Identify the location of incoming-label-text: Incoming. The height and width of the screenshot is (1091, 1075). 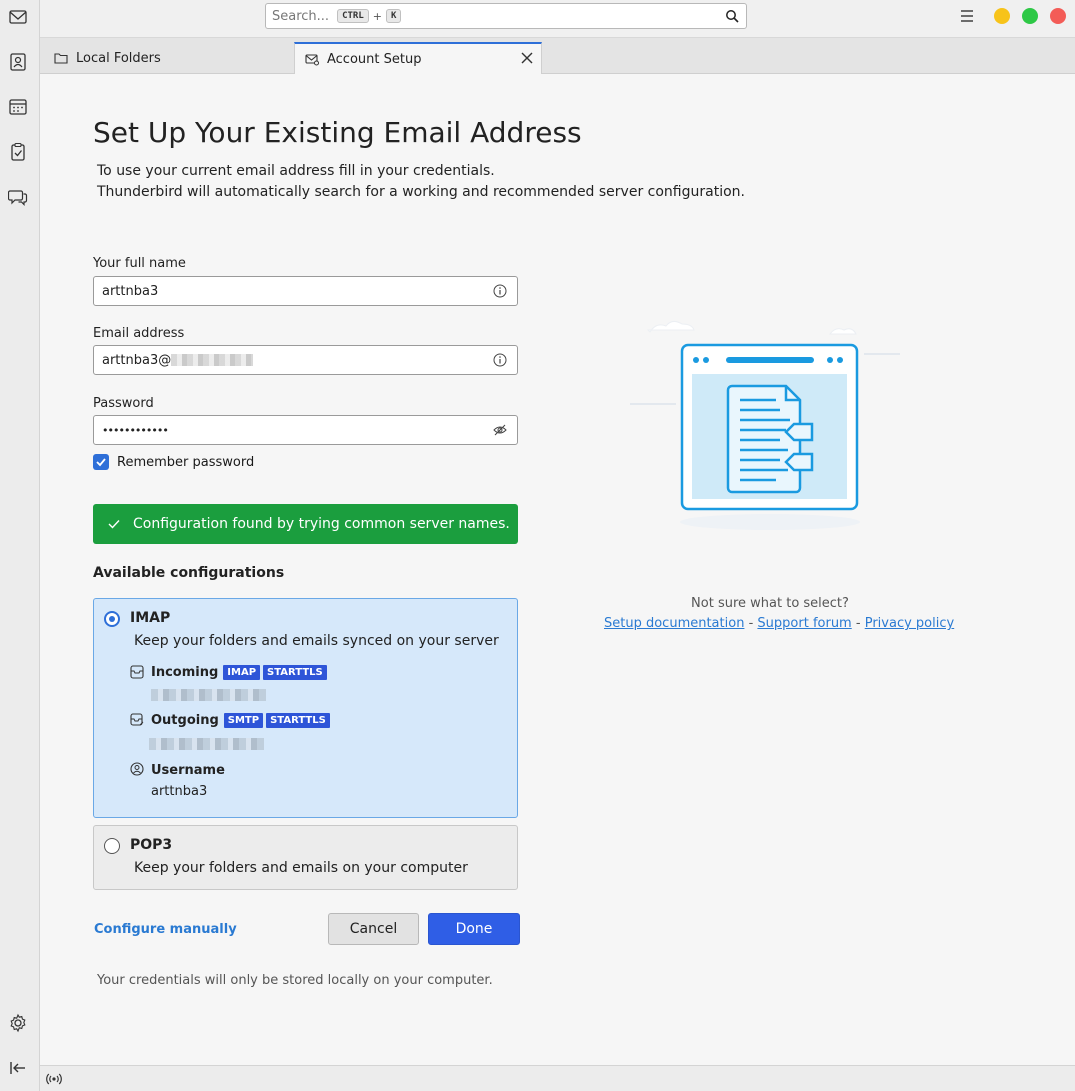
(185, 672).